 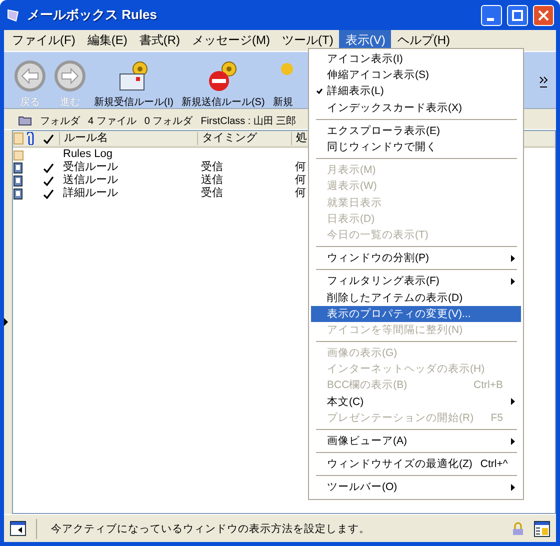 I want to click on menu-item: 伸縮アイコン表示(S), so click(x=416, y=75).